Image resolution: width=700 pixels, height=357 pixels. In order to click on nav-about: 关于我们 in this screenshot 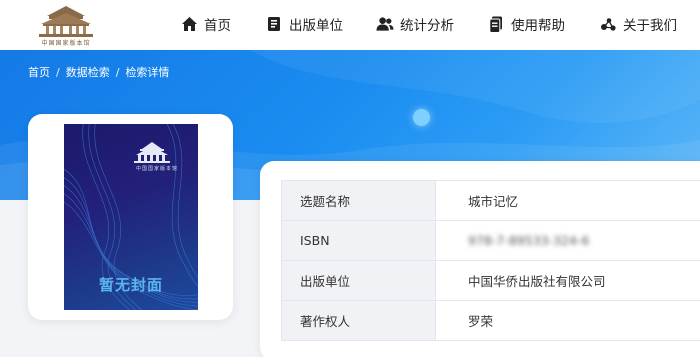, I will do `click(638, 24)`.